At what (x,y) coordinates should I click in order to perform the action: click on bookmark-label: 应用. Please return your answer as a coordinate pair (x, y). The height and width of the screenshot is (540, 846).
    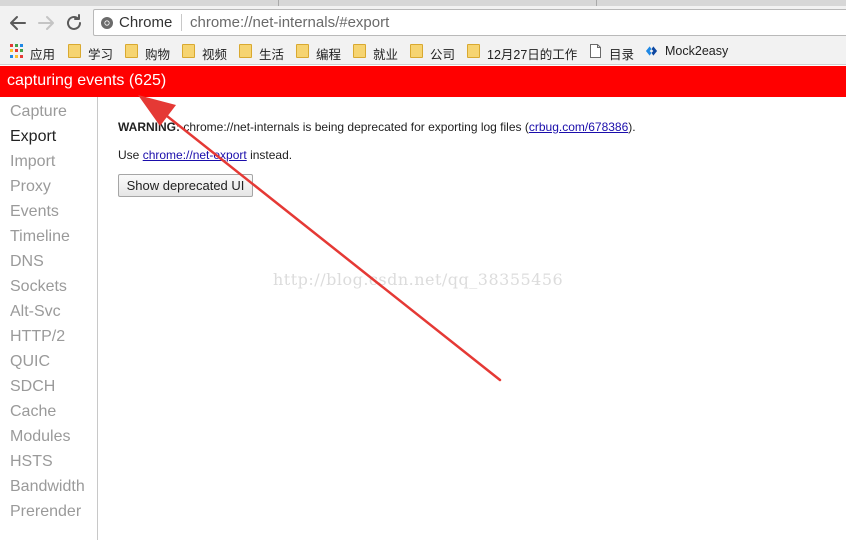
    Looking at the image, I should click on (43, 55).